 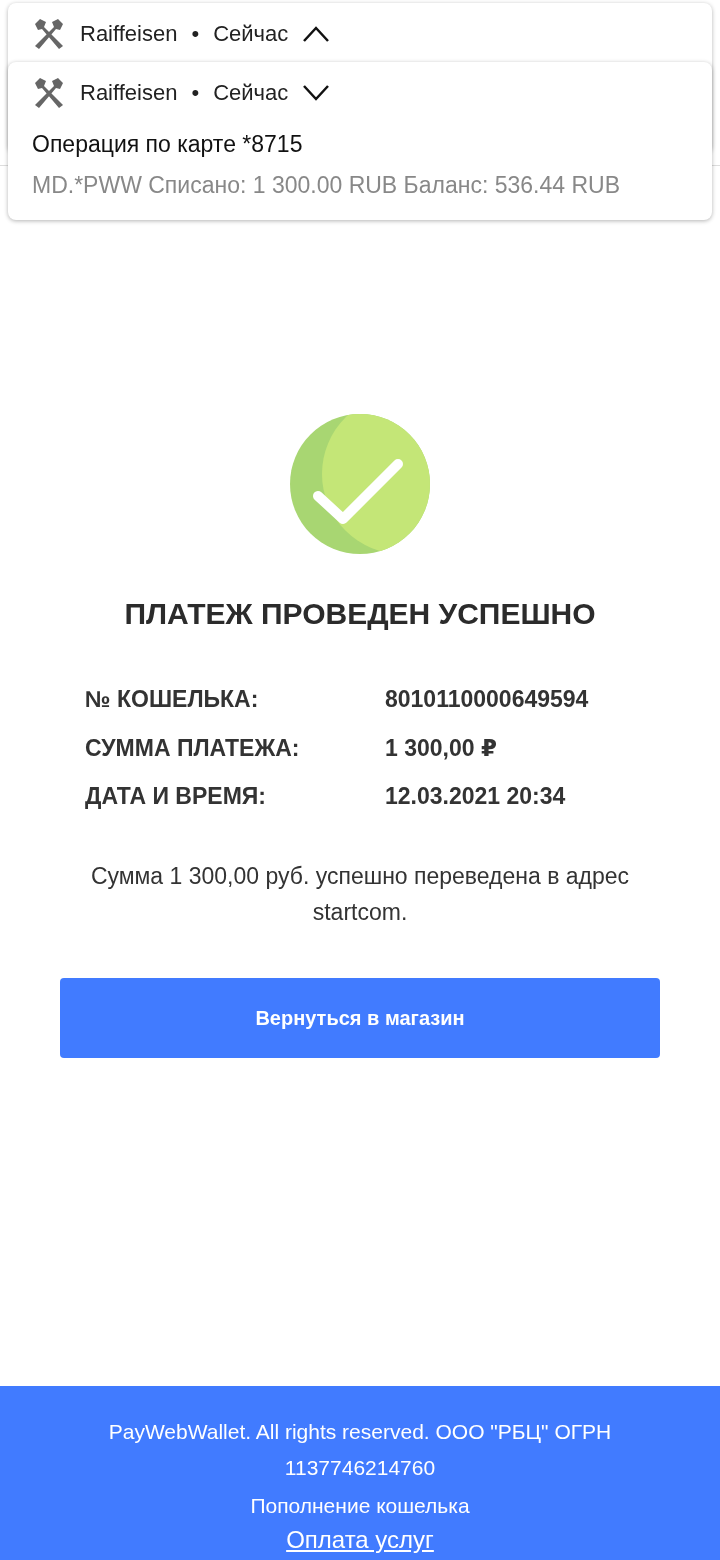 What do you see at coordinates (193, 748) in the screenshot?
I see `detail-label: СУММА ПЛАТЕЖА:` at bounding box center [193, 748].